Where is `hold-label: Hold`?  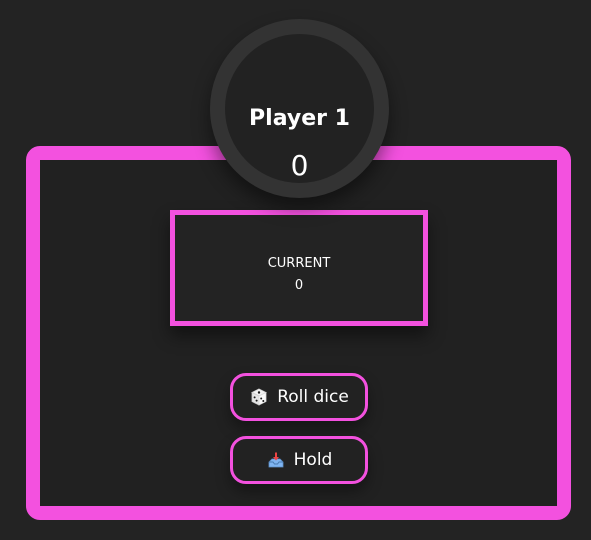 hold-label: Hold is located at coordinates (313, 460).